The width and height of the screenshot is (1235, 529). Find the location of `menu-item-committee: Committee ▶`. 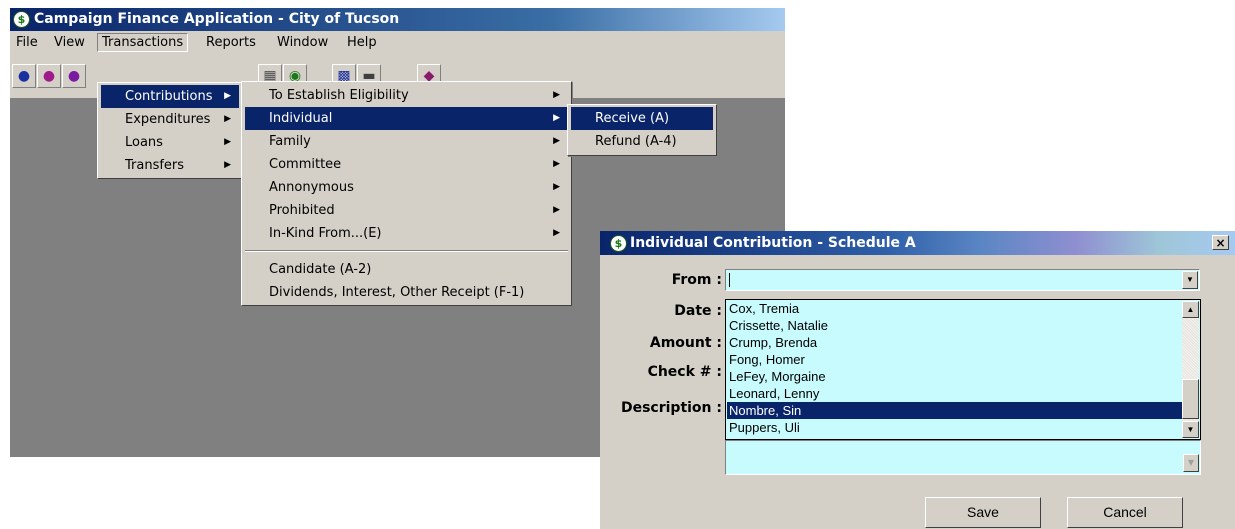

menu-item-committee: Committee ▶ is located at coordinates (406, 164).